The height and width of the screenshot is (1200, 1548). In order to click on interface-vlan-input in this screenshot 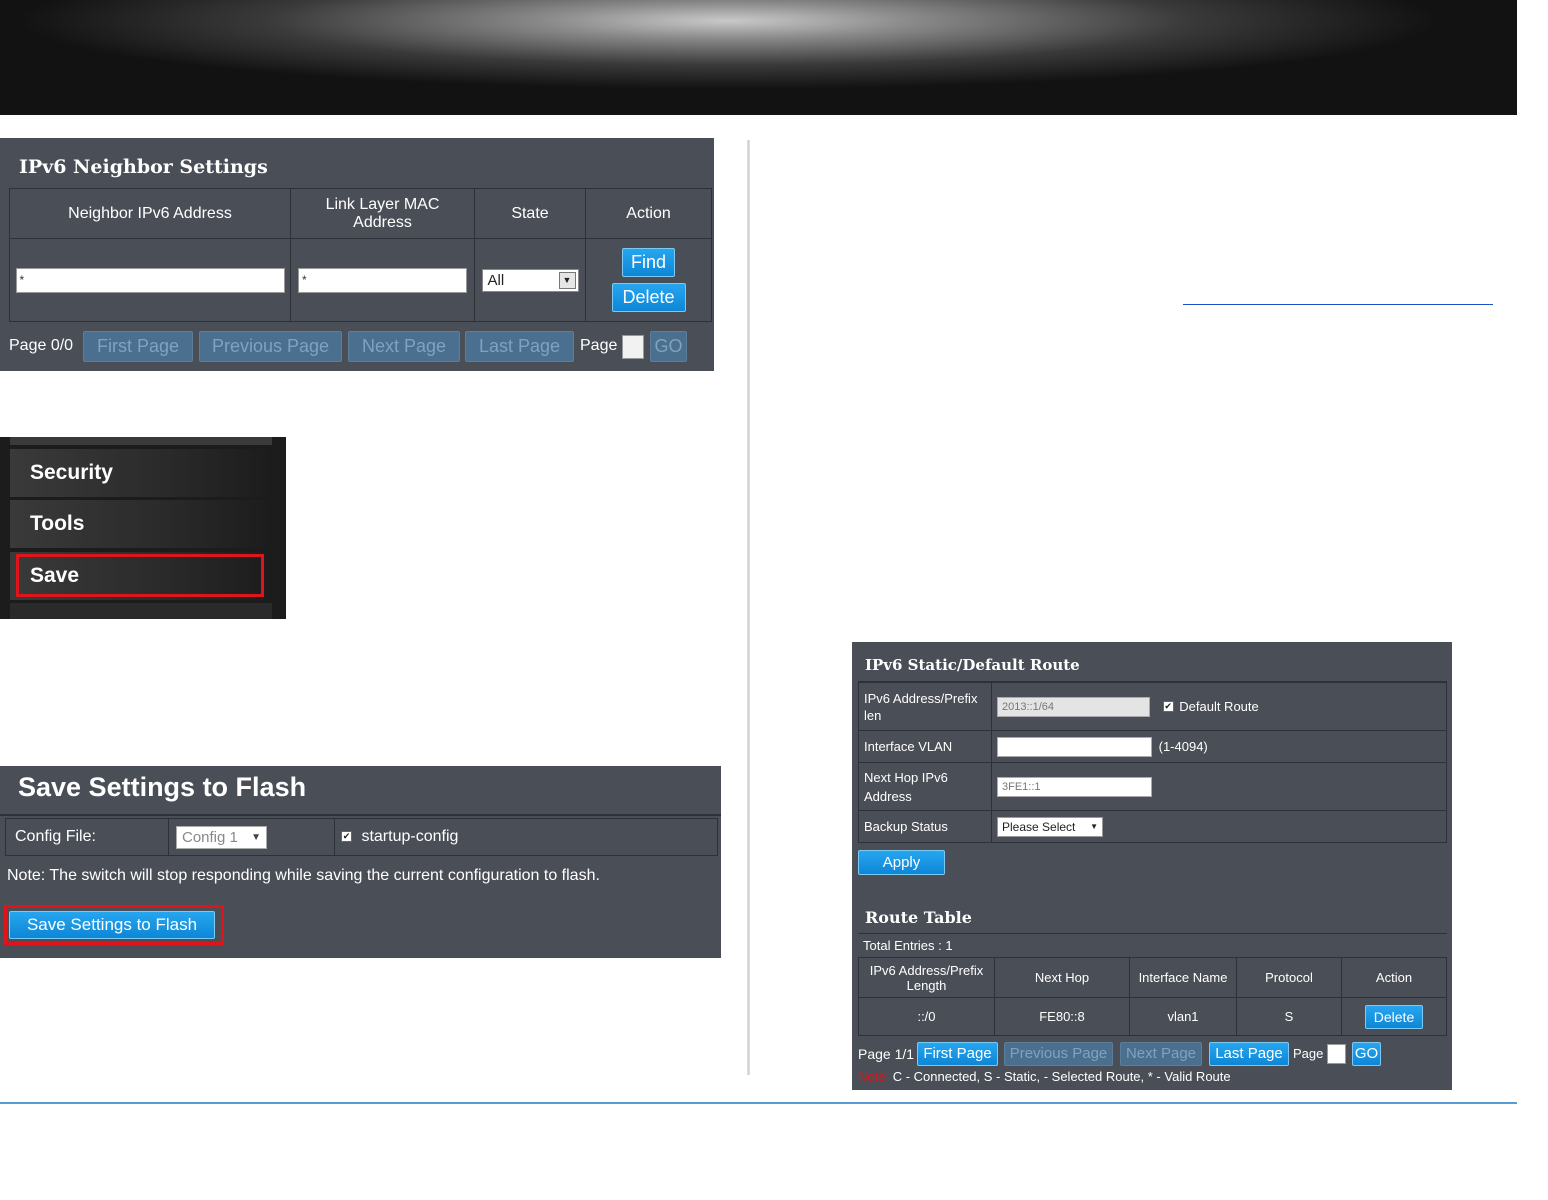, I will do `click(1074, 746)`.